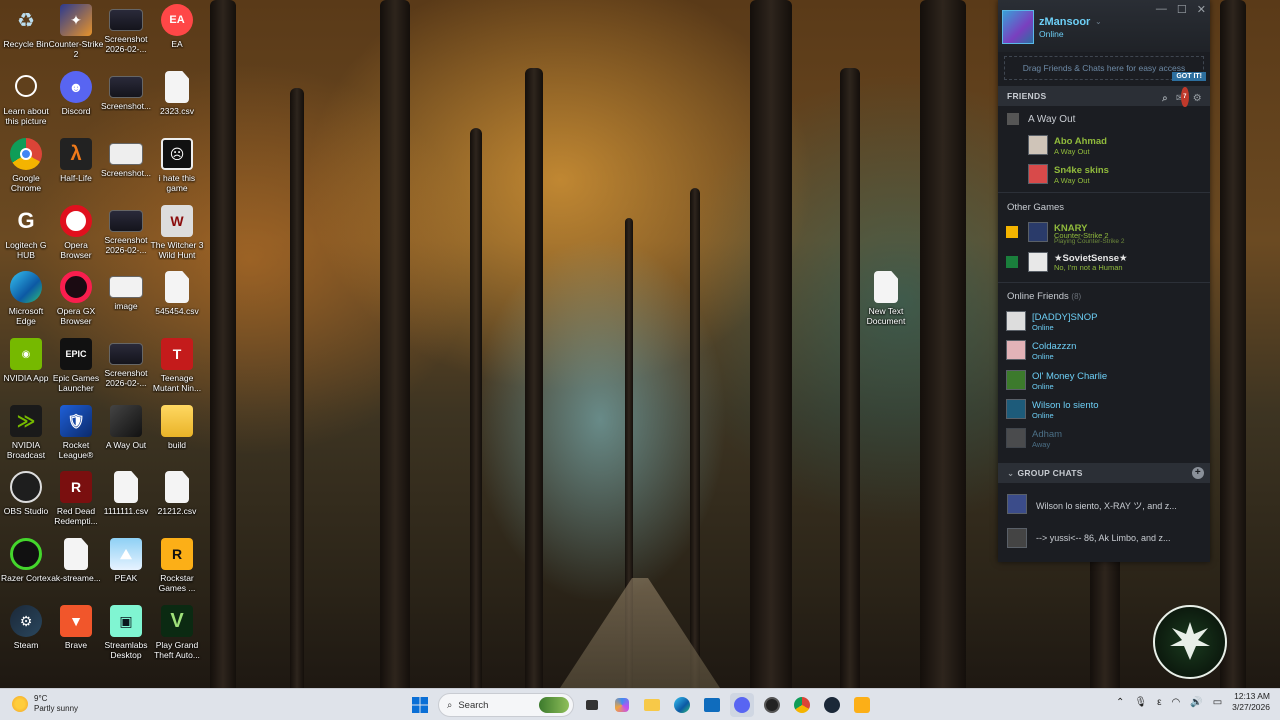  I want to click on friend-entry: Abo Ahmad A Way Out, so click(1123, 146).